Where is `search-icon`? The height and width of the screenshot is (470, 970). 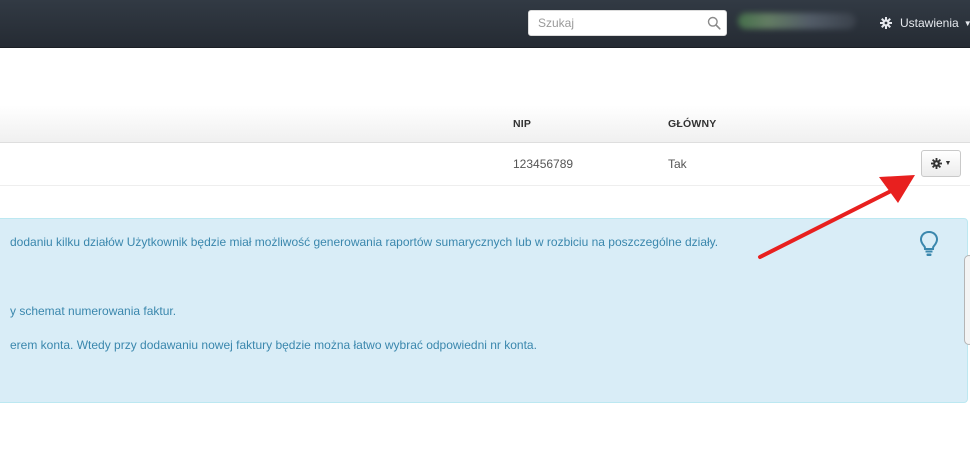
search-icon is located at coordinates (714, 23).